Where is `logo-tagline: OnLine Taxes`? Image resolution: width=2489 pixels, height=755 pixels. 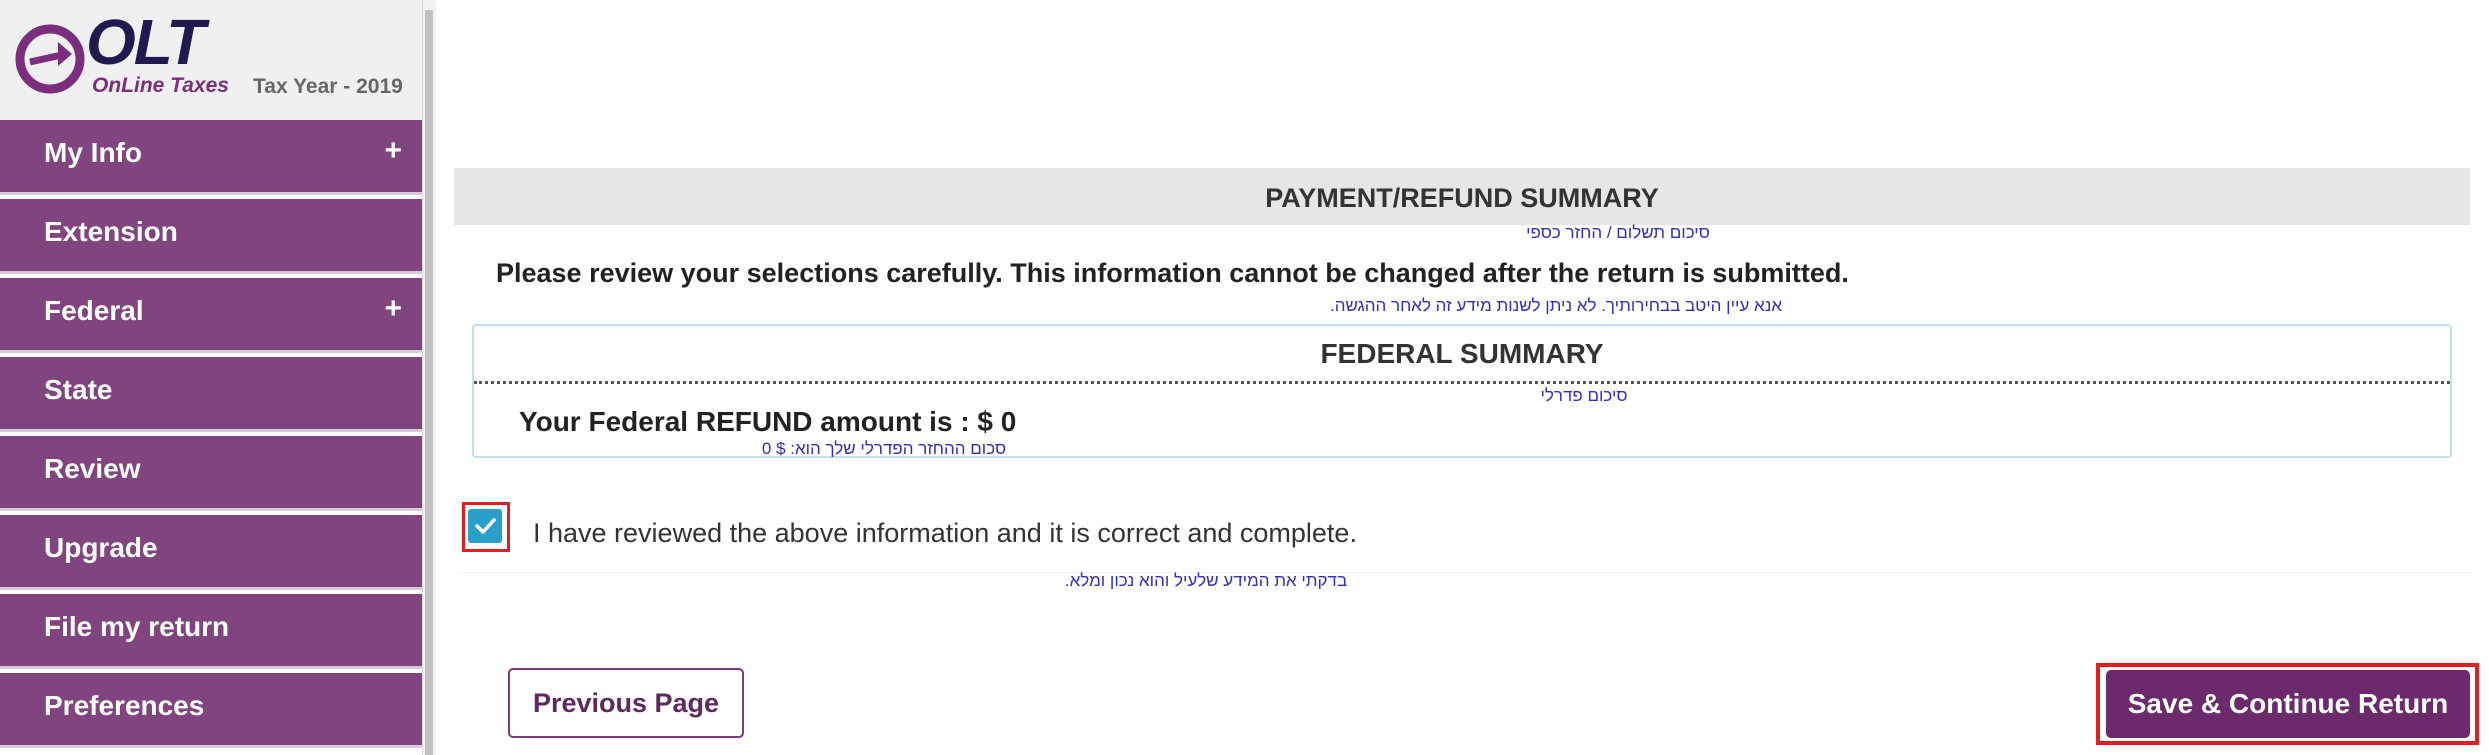
logo-tagline: OnLine Taxes is located at coordinates (160, 85).